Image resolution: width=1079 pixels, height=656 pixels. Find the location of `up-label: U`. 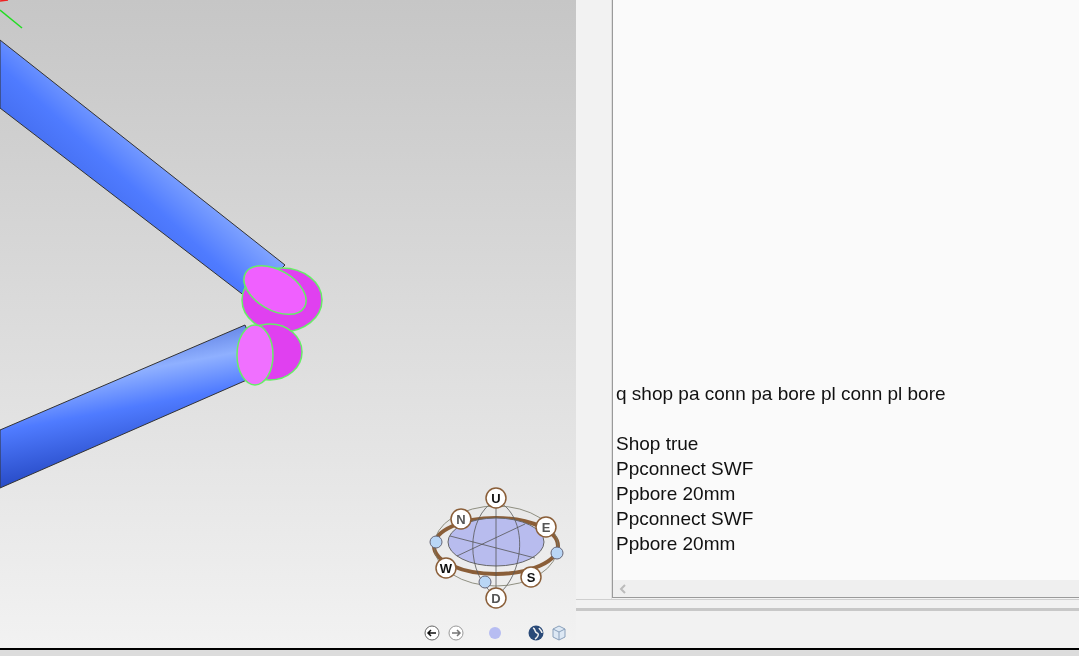

up-label: U is located at coordinates (496, 498).